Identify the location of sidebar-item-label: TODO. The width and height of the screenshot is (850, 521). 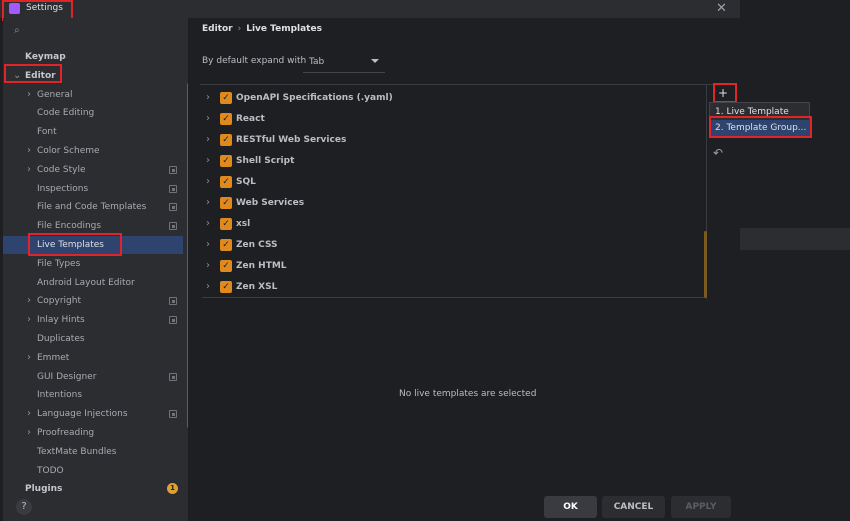
(50, 470).